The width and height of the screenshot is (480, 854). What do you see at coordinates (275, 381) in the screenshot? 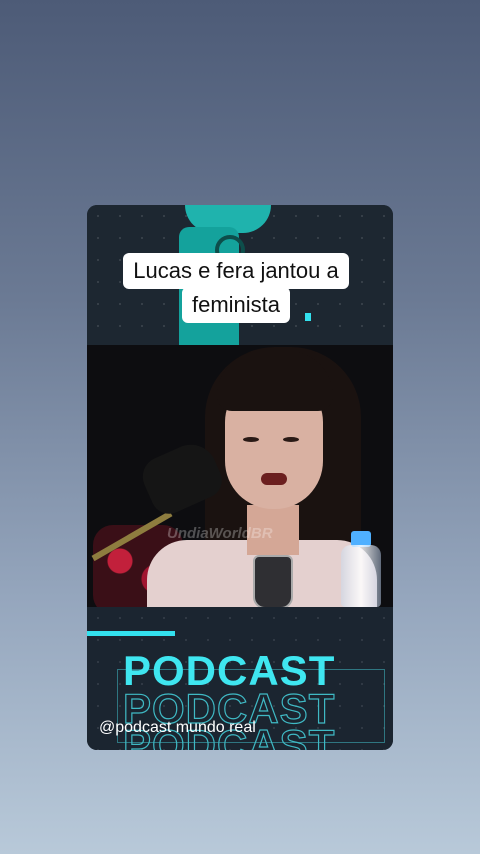
I see `person-bangs` at bounding box center [275, 381].